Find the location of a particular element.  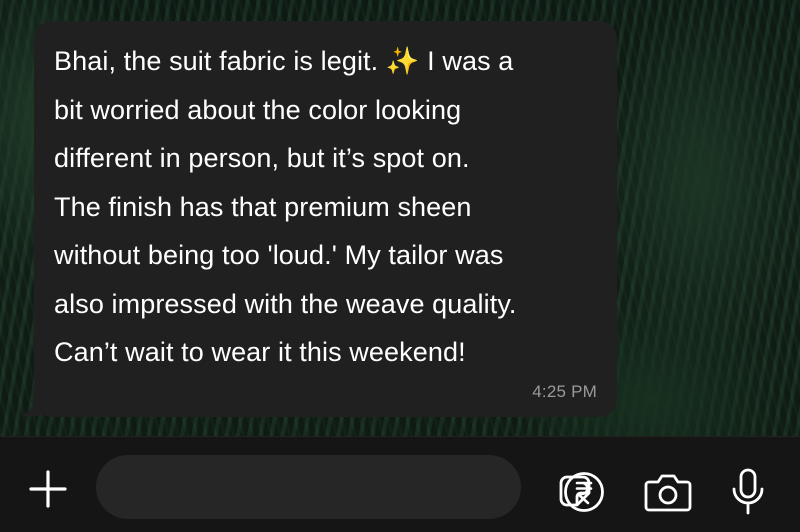

rupee-payment-icon is located at coordinates (584, 492).